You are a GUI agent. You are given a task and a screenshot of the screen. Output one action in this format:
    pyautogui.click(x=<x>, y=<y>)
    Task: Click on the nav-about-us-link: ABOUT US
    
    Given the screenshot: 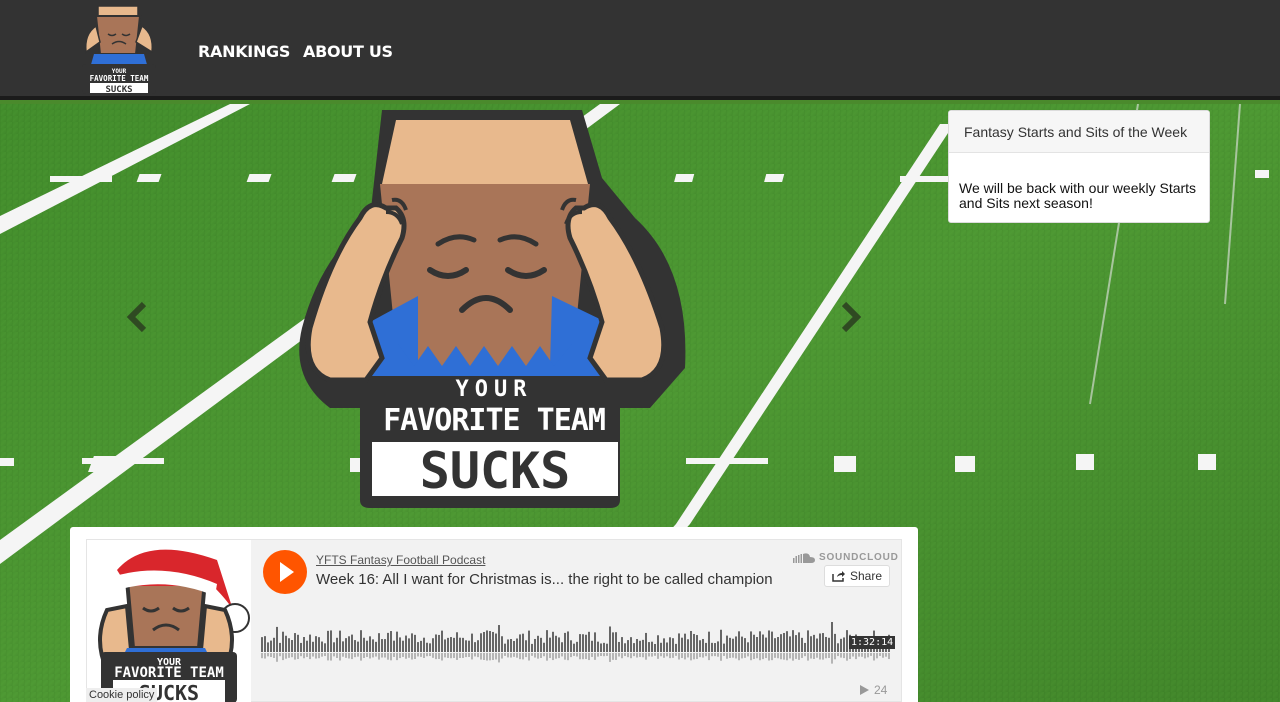 What is the action you would take?
    pyautogui.click(x=348, y=51)
    